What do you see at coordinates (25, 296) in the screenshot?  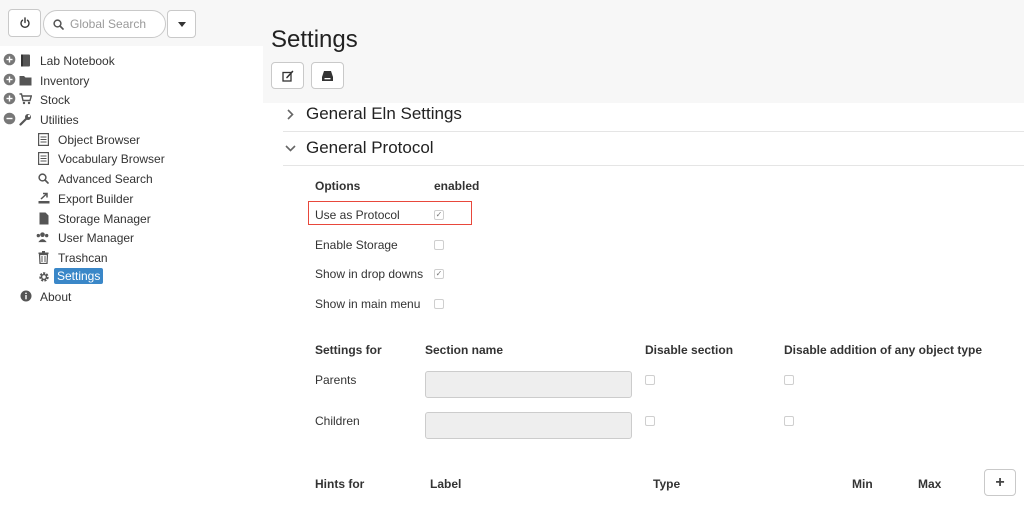 I see `info-icon` at bounding box center [25, 296].